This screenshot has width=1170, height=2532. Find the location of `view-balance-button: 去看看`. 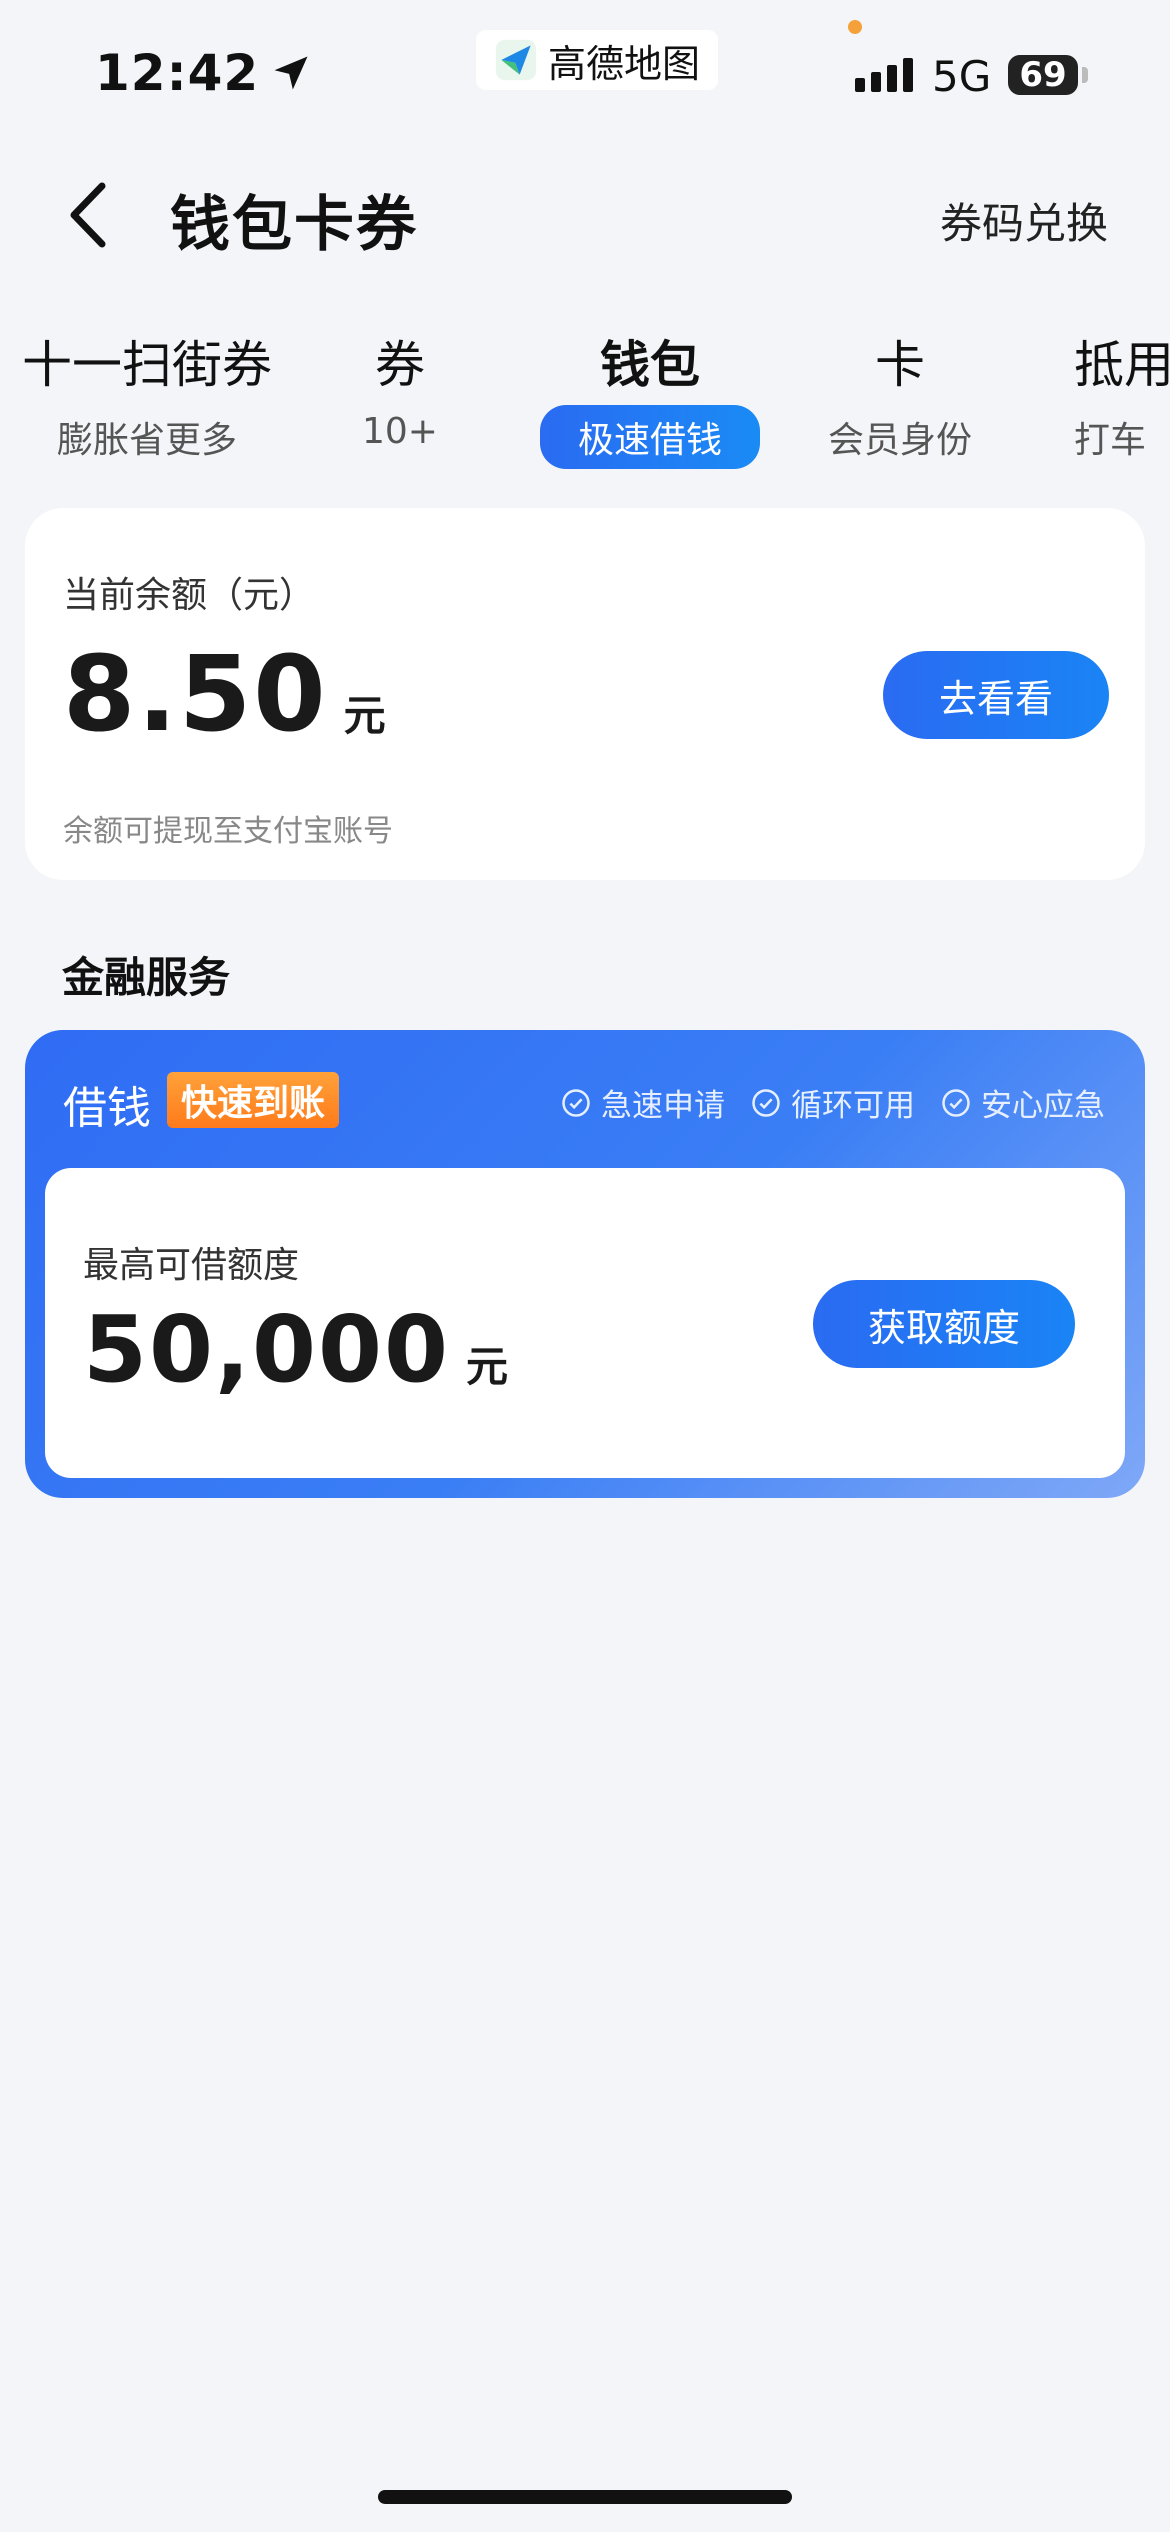

view-balance-button: 去看看 is located at coordinates (996, 695).